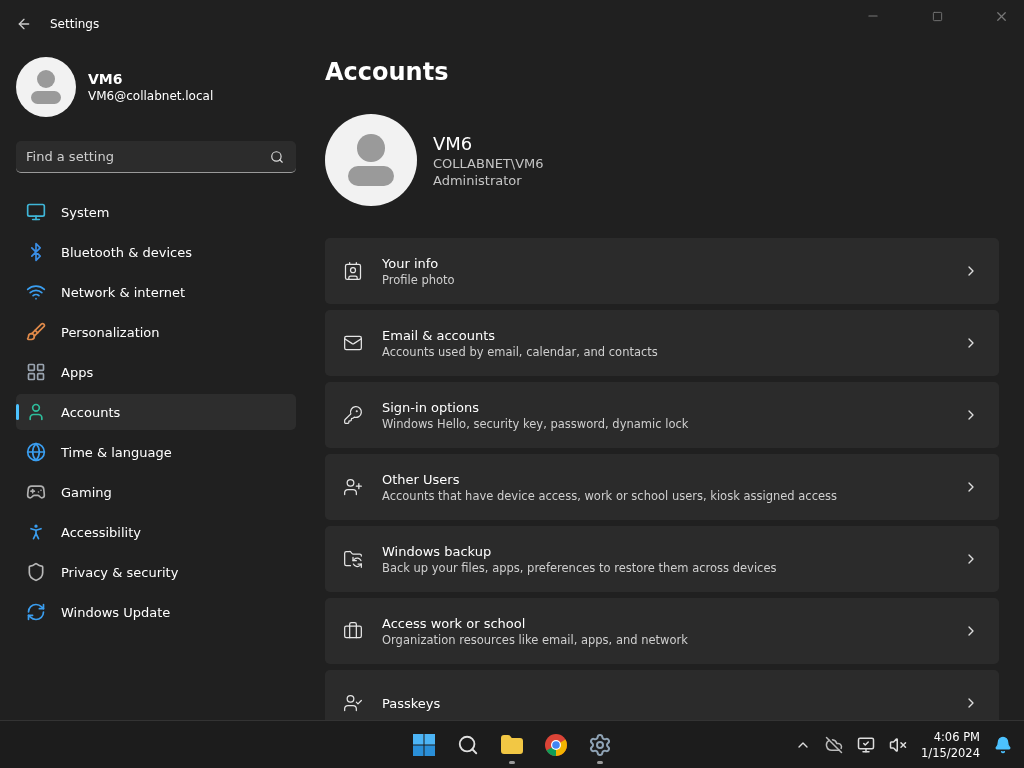 The image size is (1024, 768). What do you see at coordinates (46, 87) in the screenshot?
I see `avatar` at bounding box center [46, 87].